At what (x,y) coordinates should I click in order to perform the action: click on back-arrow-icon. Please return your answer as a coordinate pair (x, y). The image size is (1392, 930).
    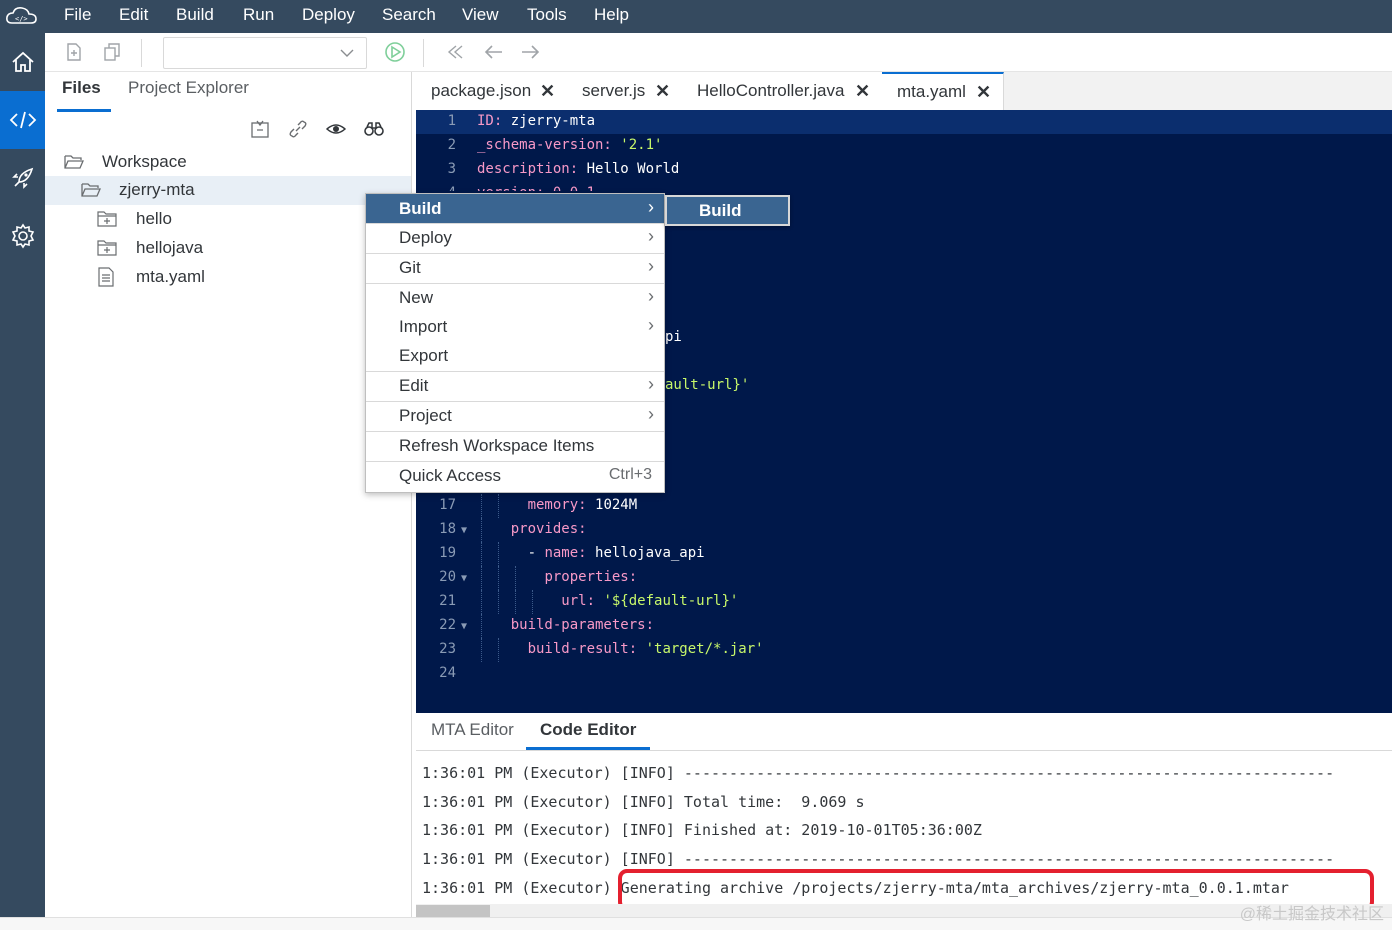
    Looking at the image, I should click on (493, 52).